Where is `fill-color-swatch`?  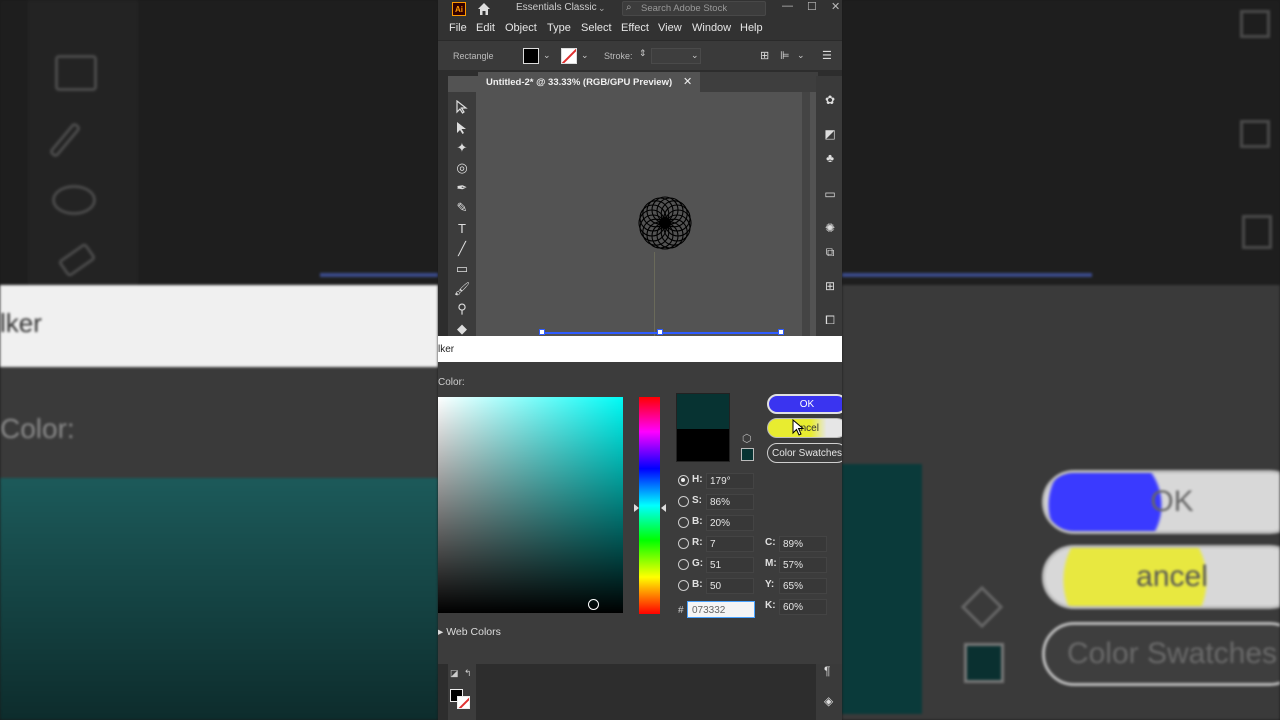 fill-color-swatch is located at coordinates (531, 56).